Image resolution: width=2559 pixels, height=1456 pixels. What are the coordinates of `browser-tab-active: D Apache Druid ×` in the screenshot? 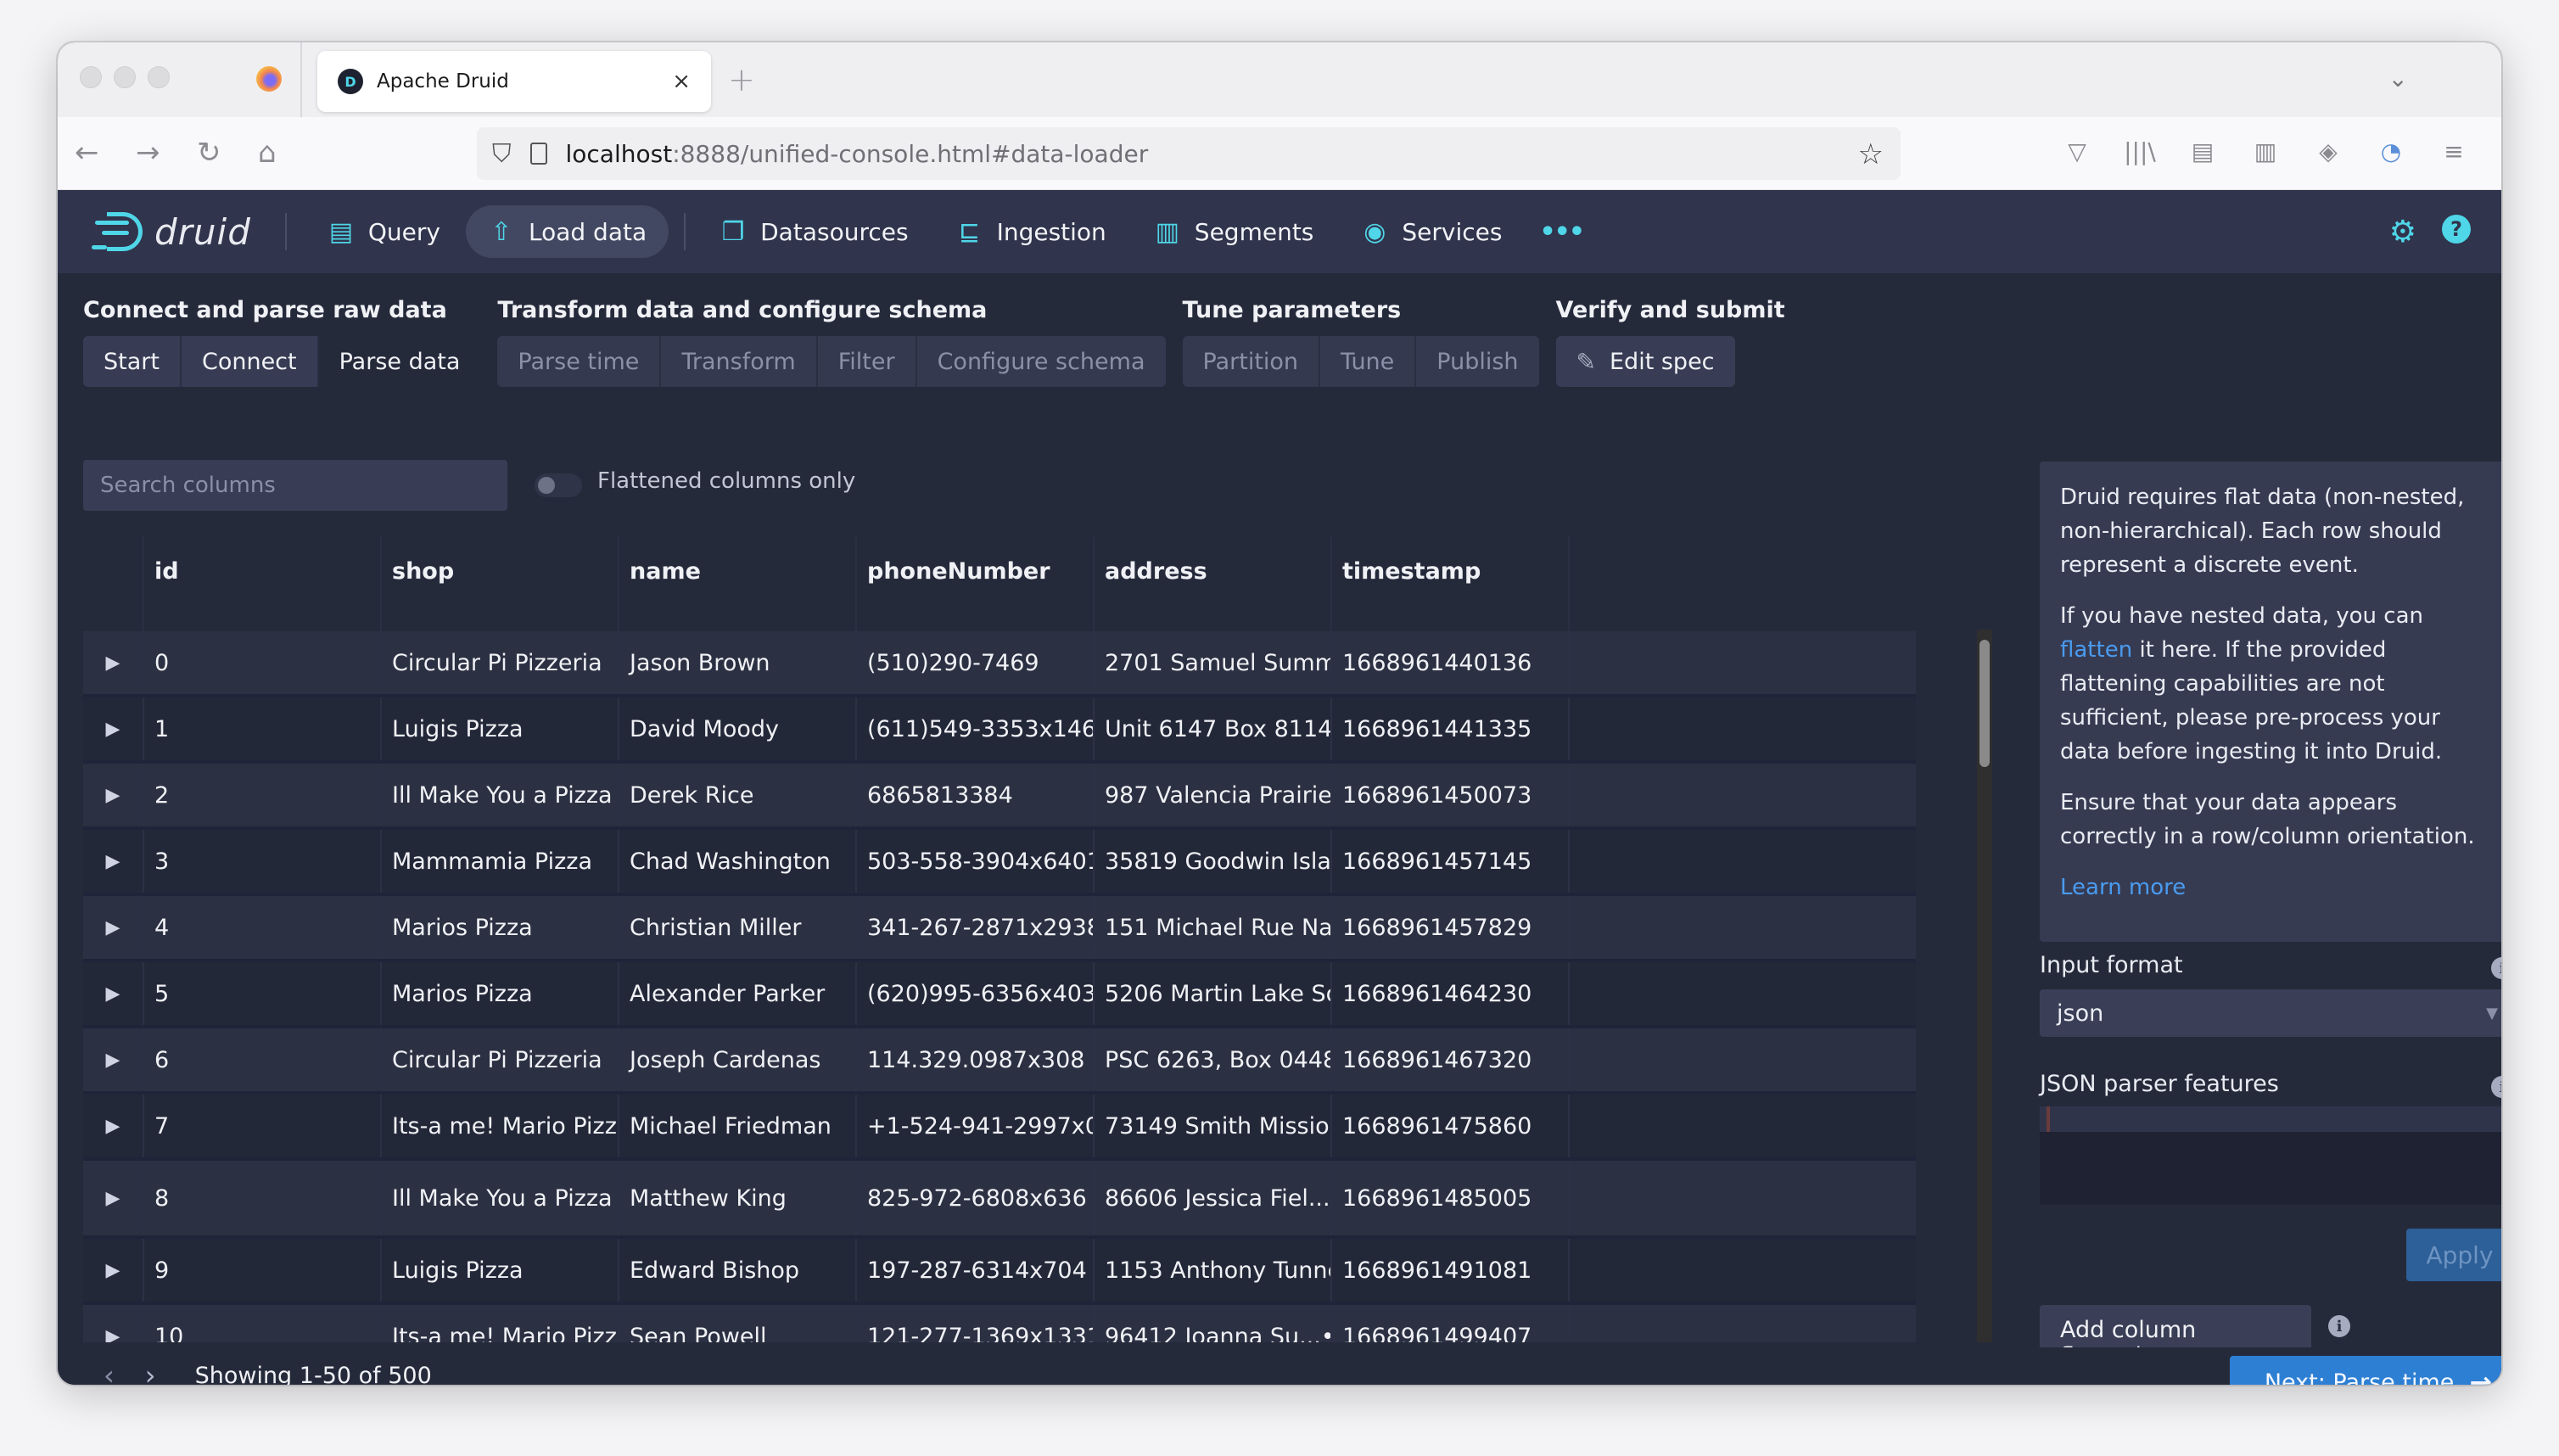 It's located at (514, 81).